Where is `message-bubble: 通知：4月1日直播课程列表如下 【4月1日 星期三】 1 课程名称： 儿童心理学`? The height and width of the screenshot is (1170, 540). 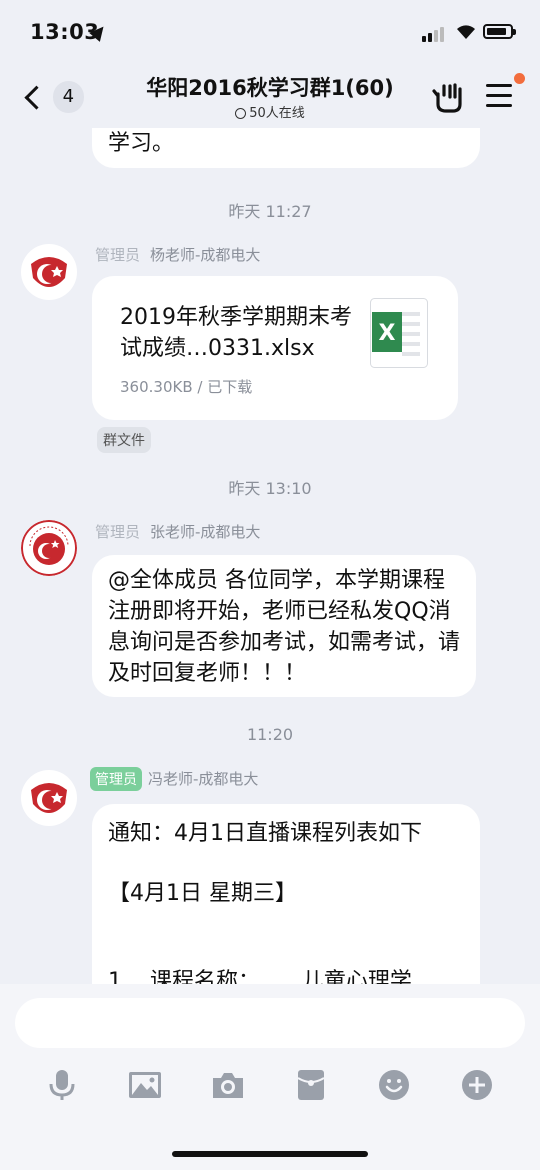 message-bubble: 通知：4月1日直播课程列表如下 【4月1日 星期三】 1 课程名称： 儿童心理学 is located at coordinates (286, 894).